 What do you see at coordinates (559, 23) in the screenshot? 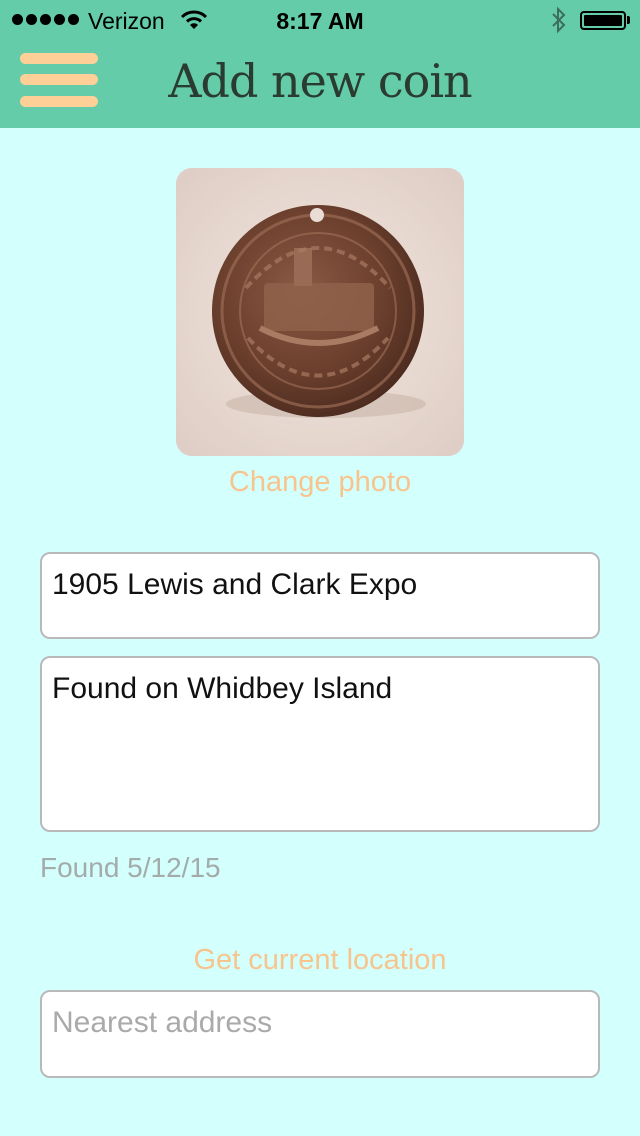
I see `bluetooth-icon` at bounding box center [559, 23].